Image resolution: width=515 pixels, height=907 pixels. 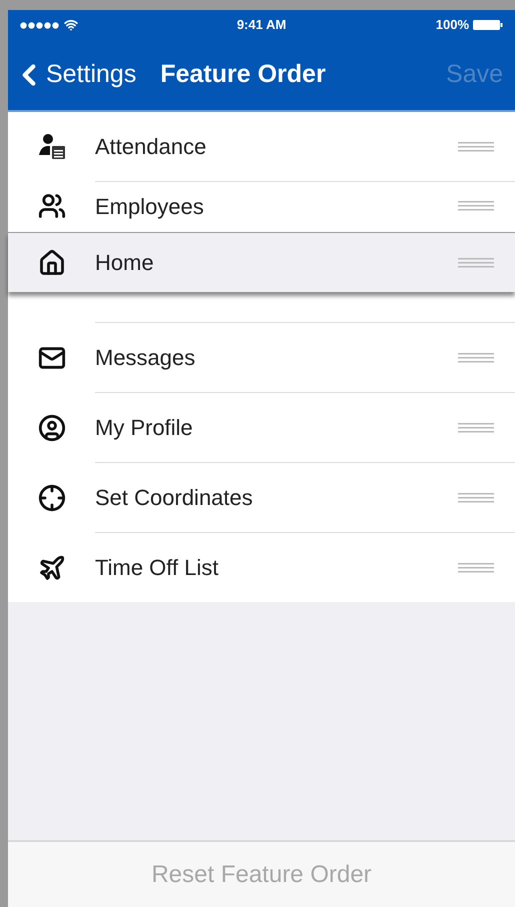 What do you see at coordinates (261, 497) in the screenshot?
I see `feature-row: Set Coordinates` at bounding box center [261, 497].